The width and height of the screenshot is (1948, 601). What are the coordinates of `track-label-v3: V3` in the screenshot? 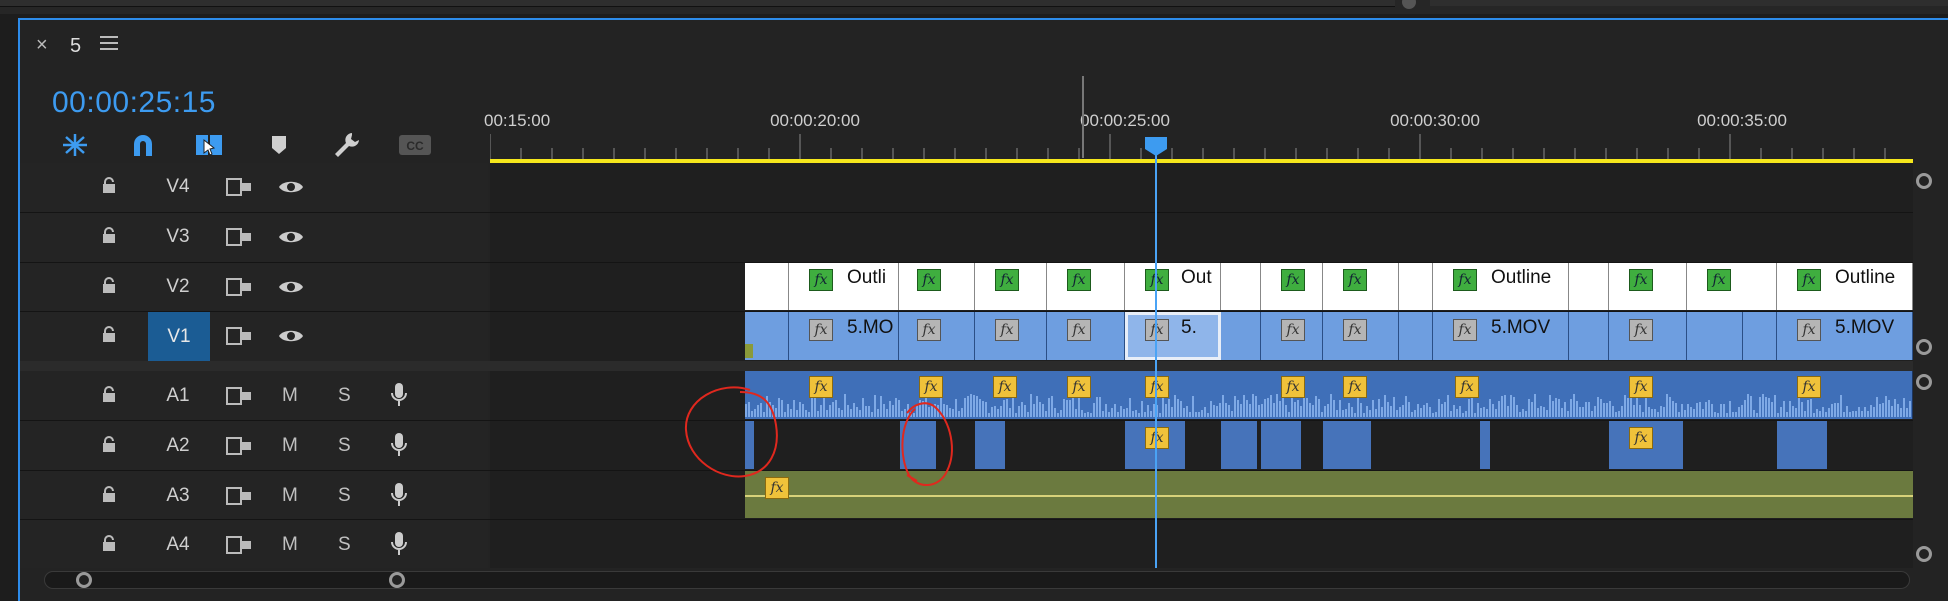 It's located at (178, 237).